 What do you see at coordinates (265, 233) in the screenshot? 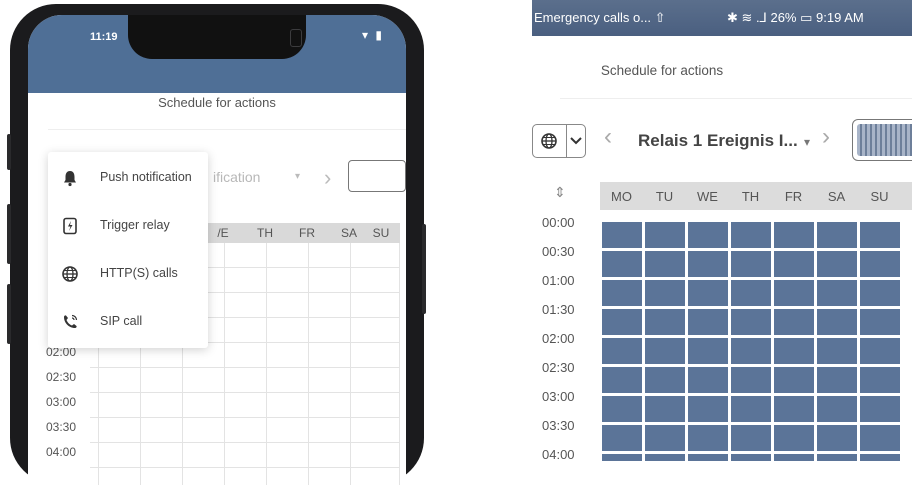
I see `day-label: TH` at bounding box center [265, 233].